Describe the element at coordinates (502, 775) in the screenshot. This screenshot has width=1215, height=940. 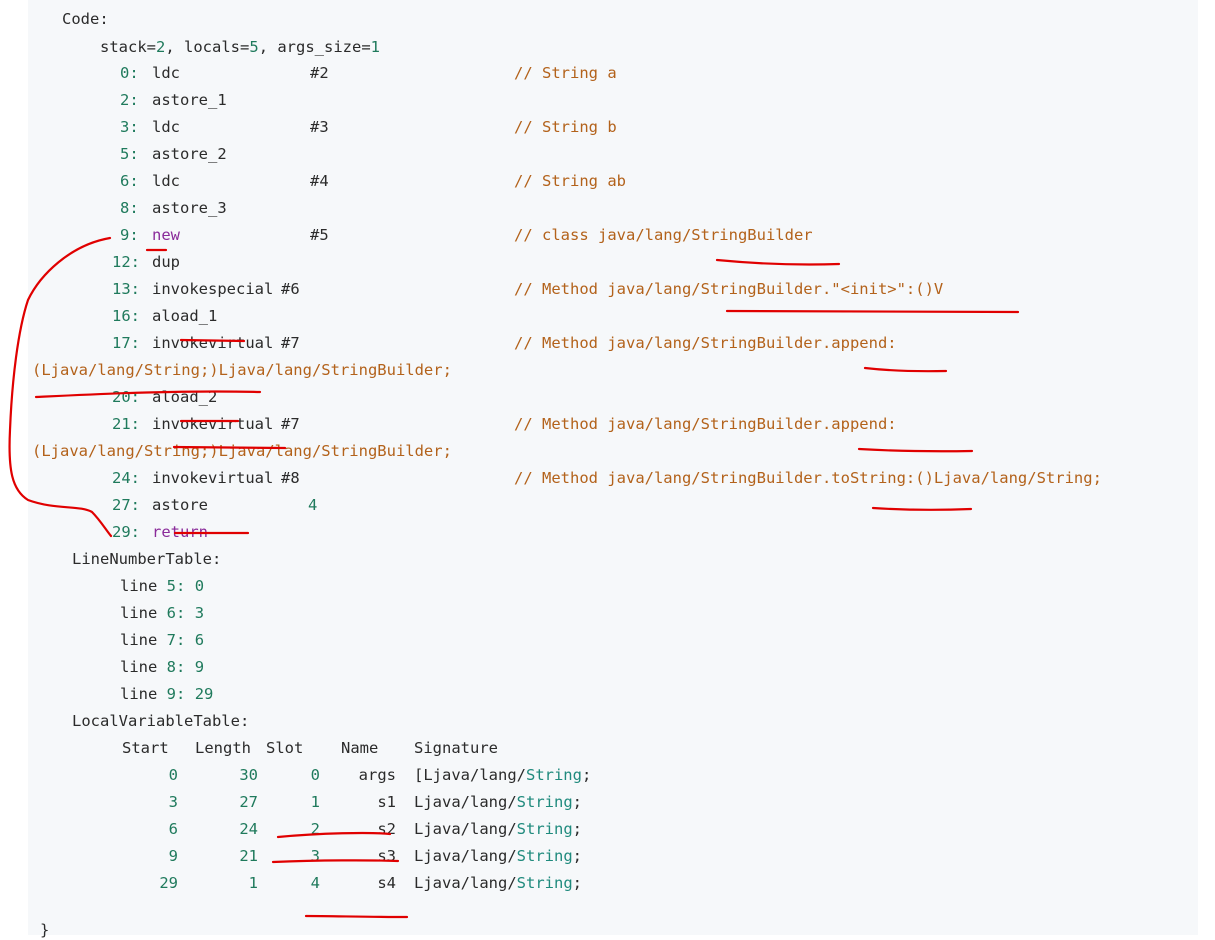
I see `variable-signature: [Ljava/lang/String;` at that location.